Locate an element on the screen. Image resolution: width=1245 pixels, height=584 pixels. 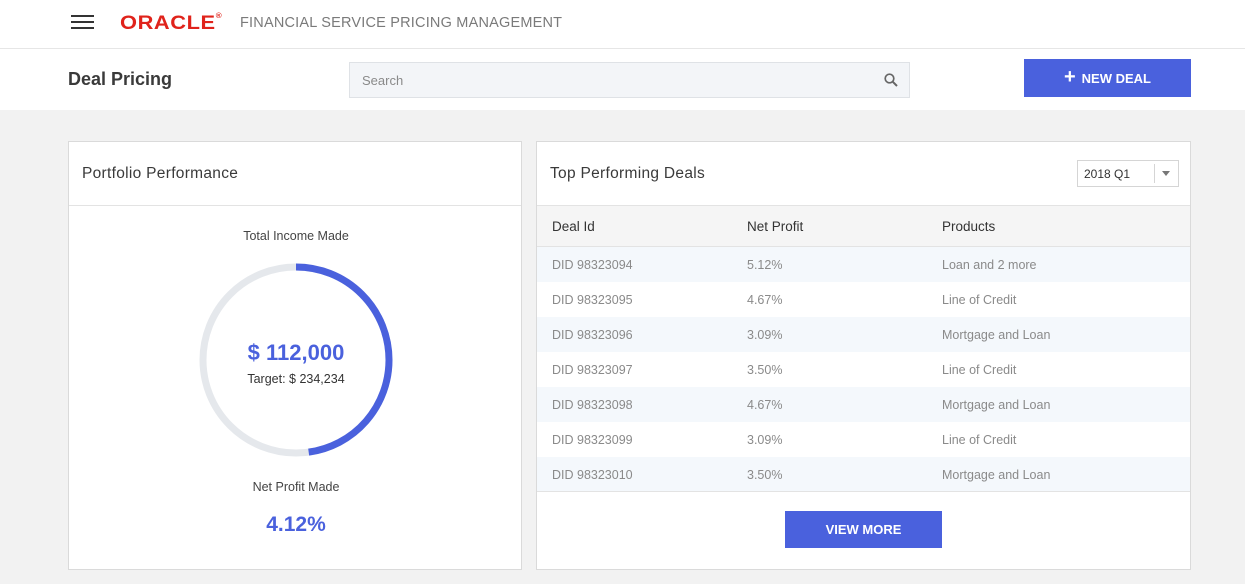
portfolio-card-header: Portfolio Performance is located at coordinates (295, 174).